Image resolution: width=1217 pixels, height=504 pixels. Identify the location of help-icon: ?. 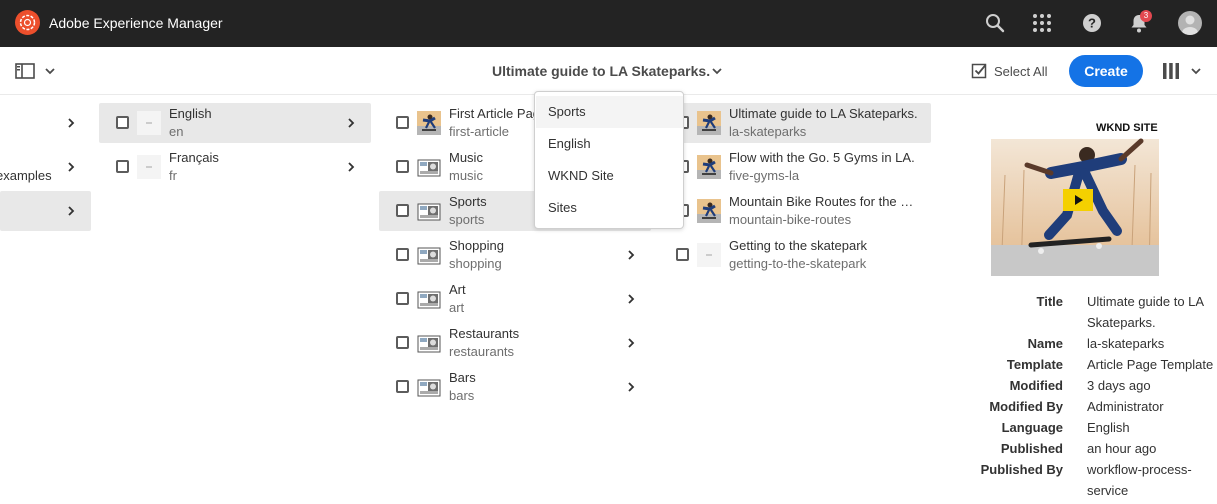
(1092, 23).